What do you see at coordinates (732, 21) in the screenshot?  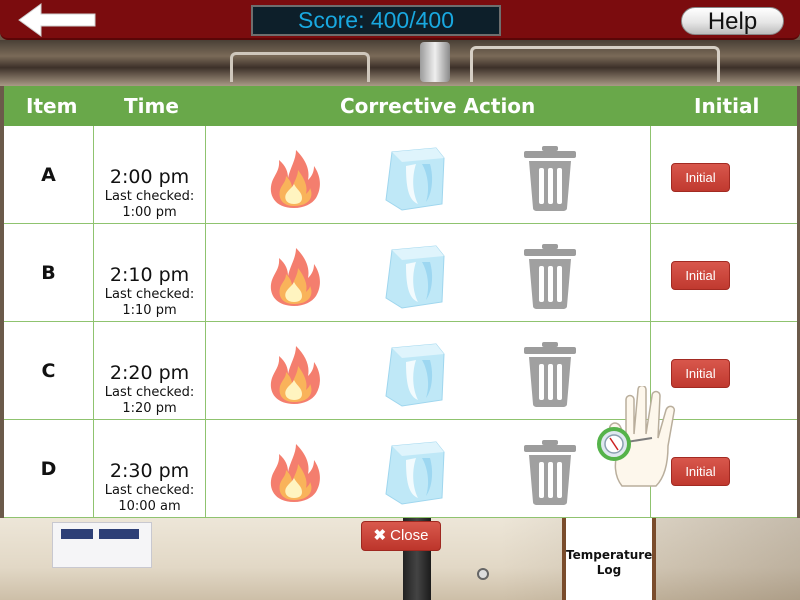 I see `help-button: Help` at bounding box center [732, 21].